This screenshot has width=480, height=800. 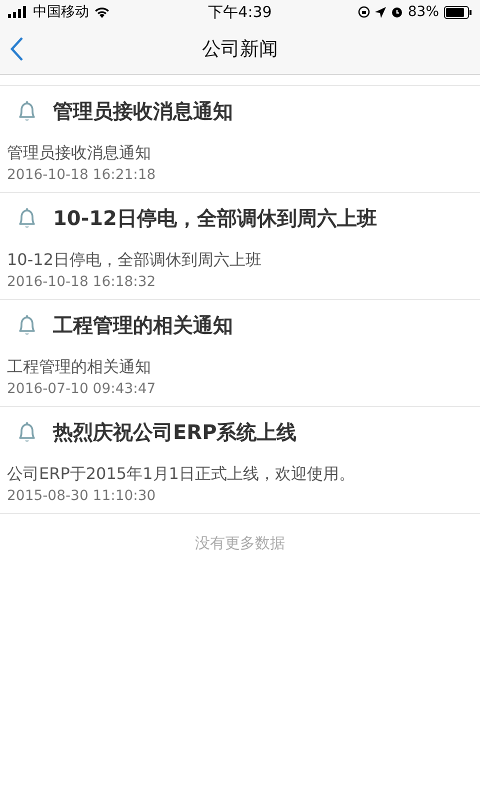 What do you see at coordinates (82, 282) in the screenshot?
I see `news-date: 2016-10-18 16:18:32` at bounding box center [82, 282].